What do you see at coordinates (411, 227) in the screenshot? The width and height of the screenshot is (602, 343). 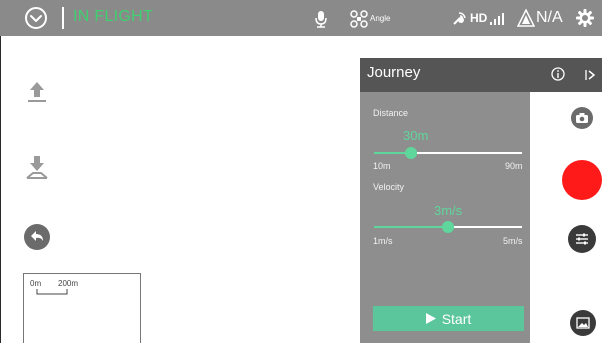 I see `velocity-track-fill` at bounding box center [411, 227].